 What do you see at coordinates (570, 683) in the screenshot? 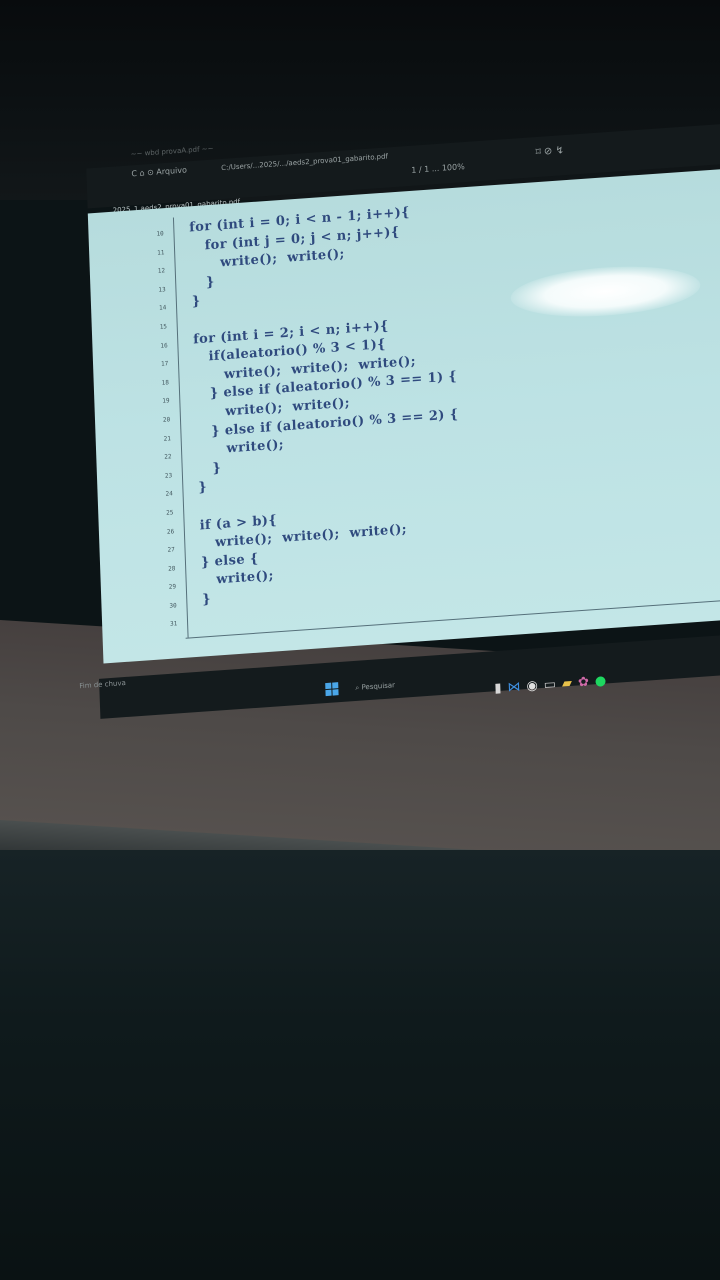
I see `folder-icon: ▰` at bounding box center [570, 683].